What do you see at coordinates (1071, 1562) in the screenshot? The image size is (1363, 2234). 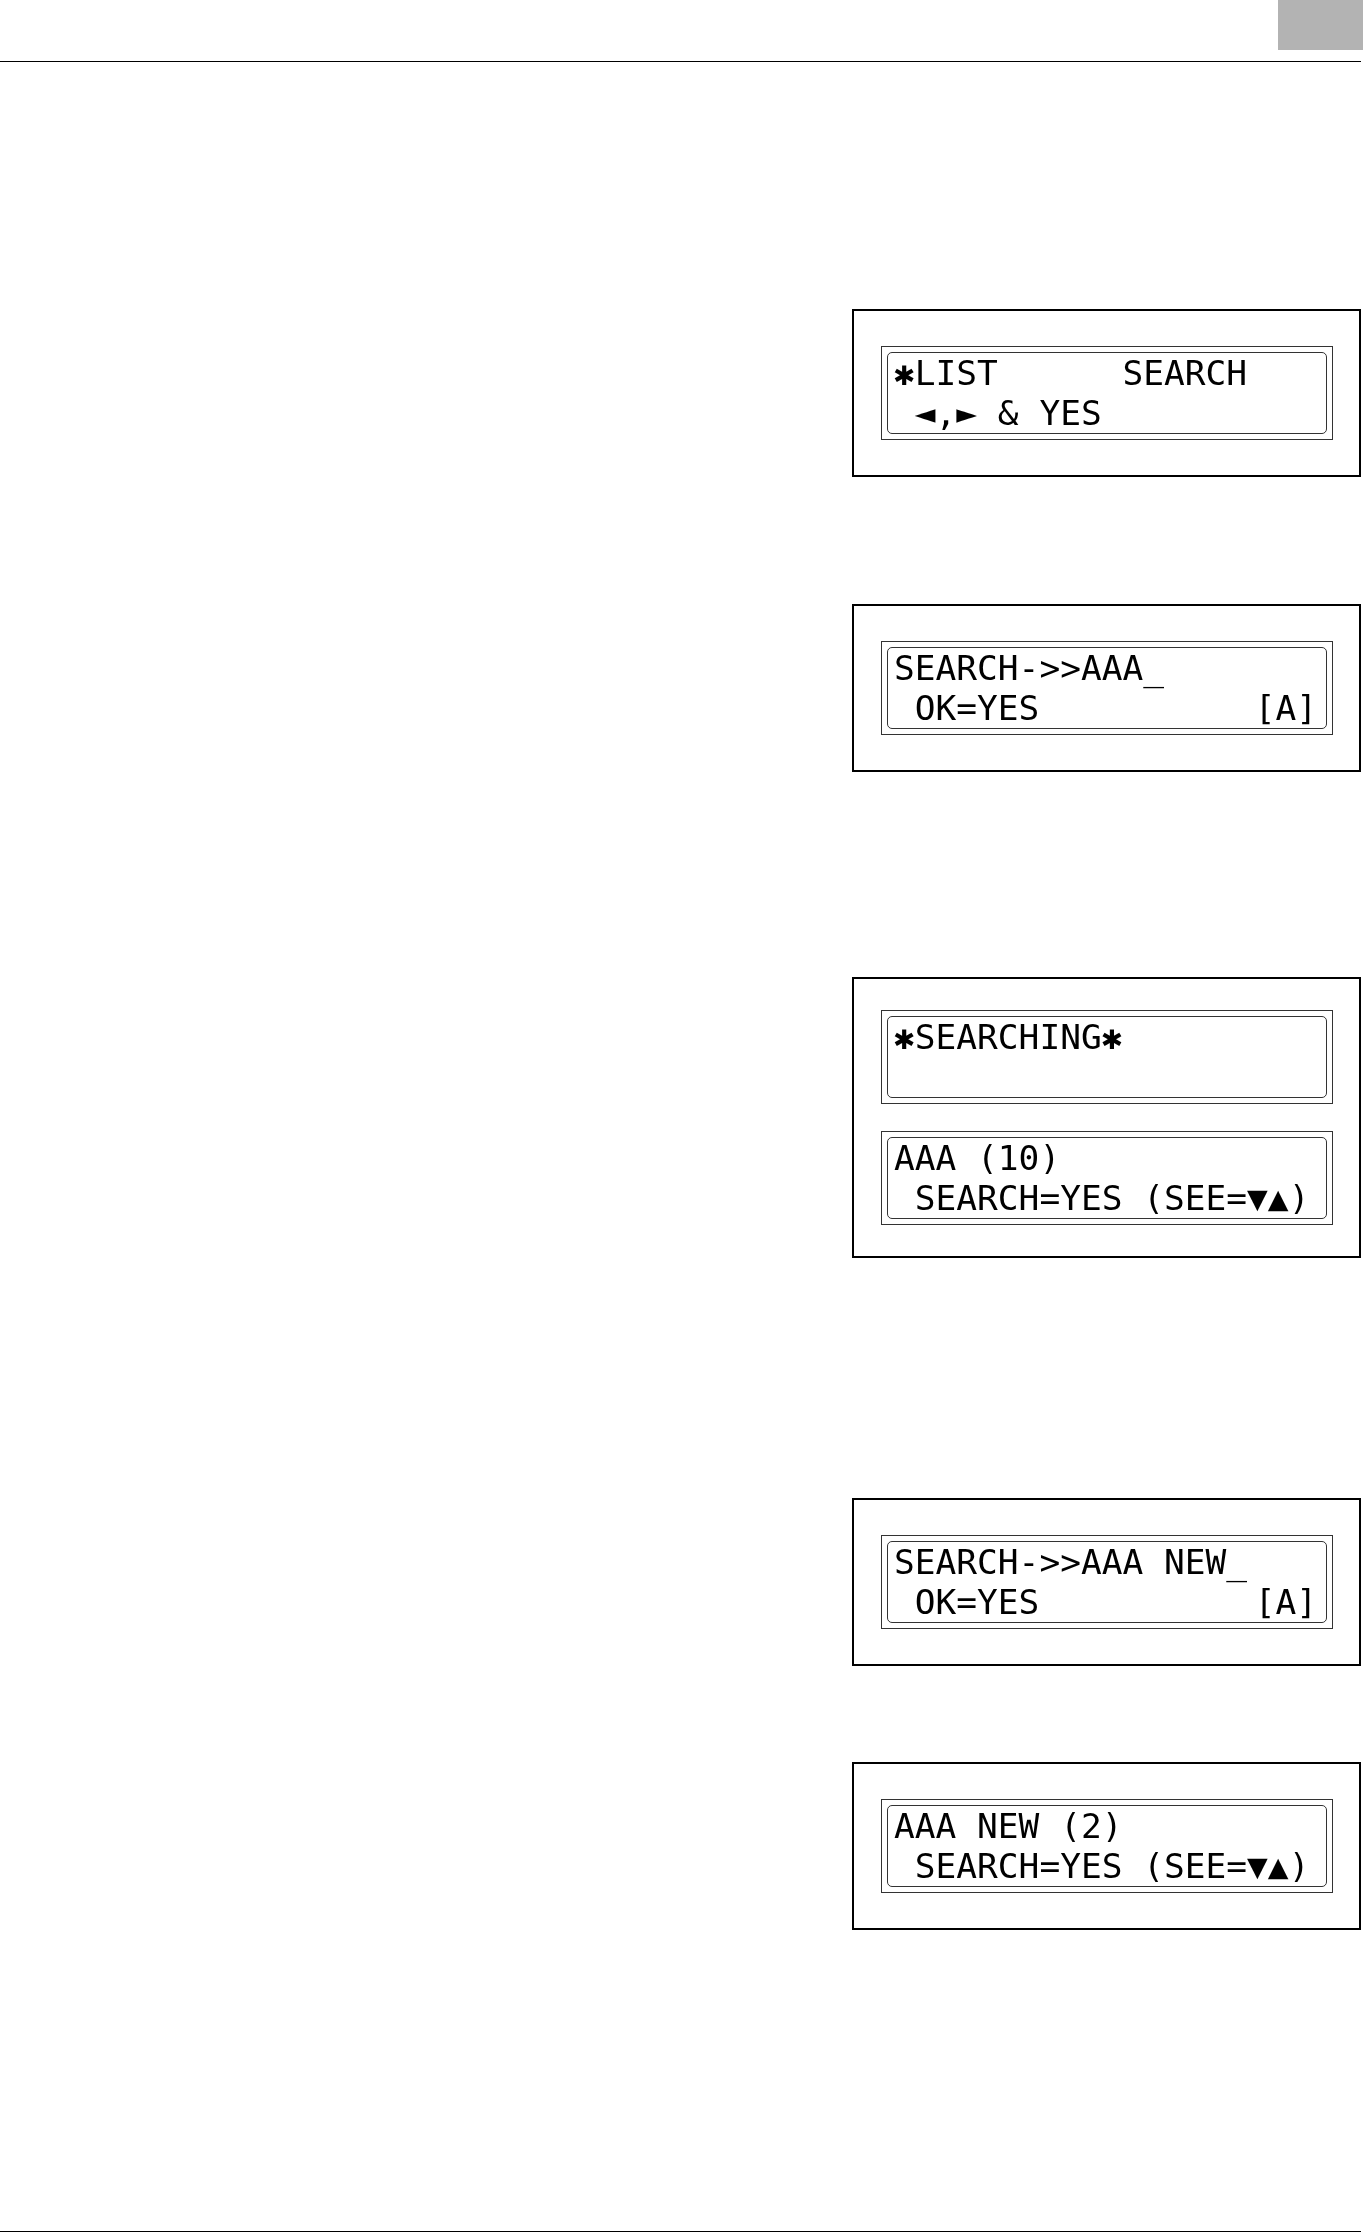 I see `lcd-text-line: SEARCH->>AAA NEW_` at bounding box center [1071, 1562].